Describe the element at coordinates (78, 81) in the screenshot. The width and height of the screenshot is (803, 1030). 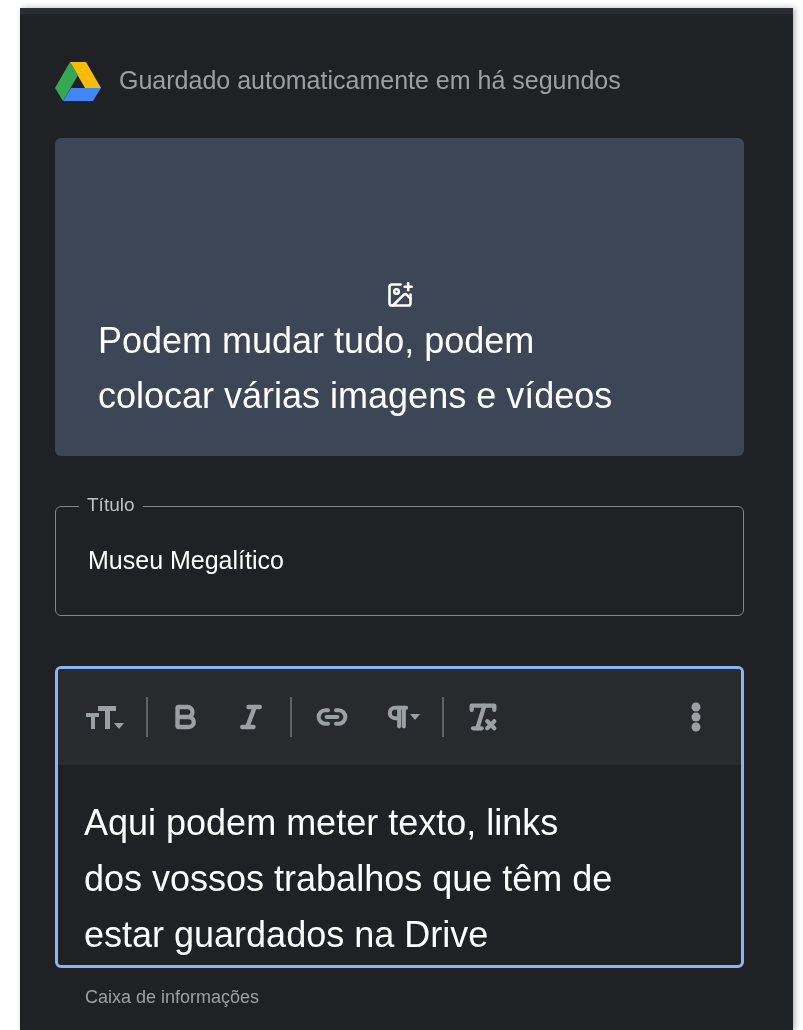
I see `drive-logo-icon` at that location.